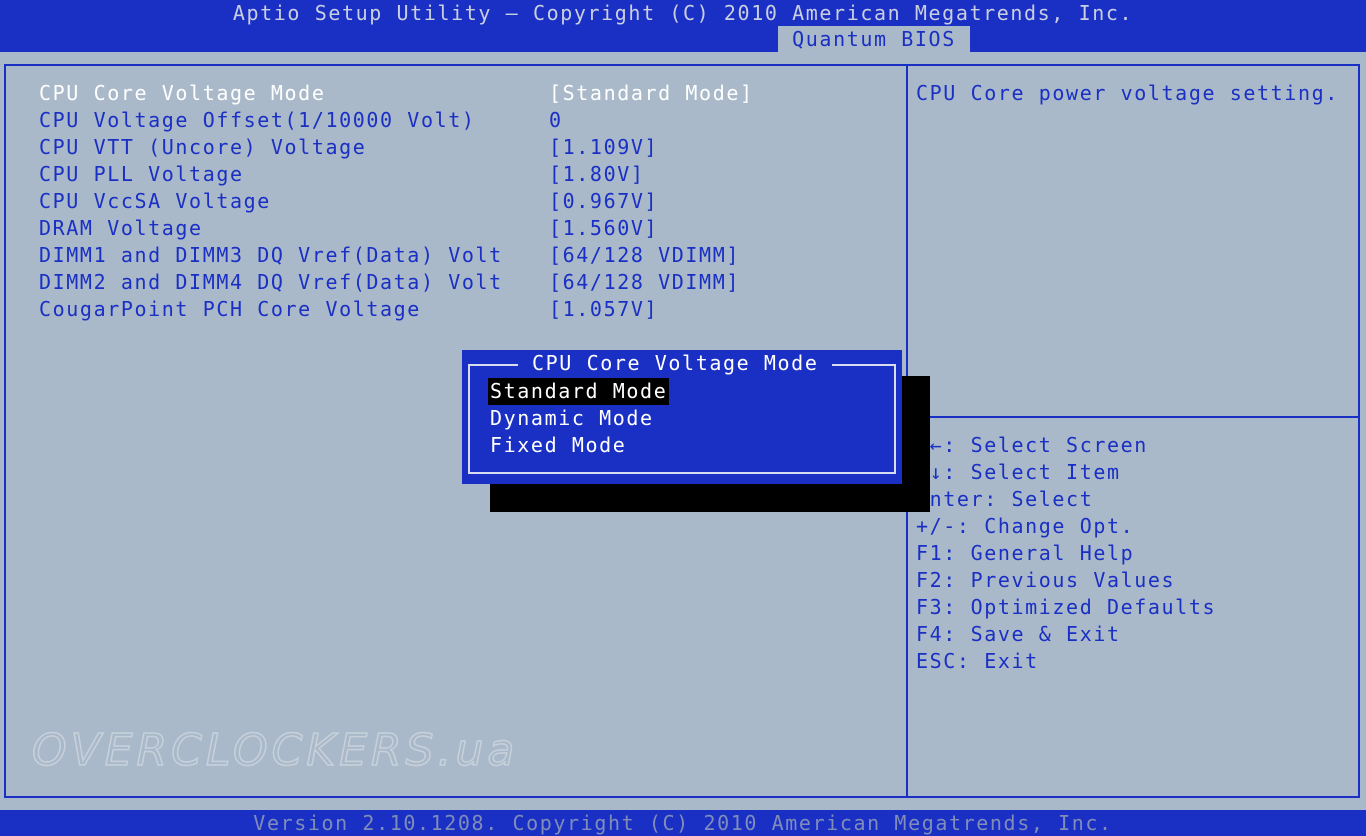  I want to click on setting-label: CPU Voltage Offset(1/10000 Volt), so click(257, 120).